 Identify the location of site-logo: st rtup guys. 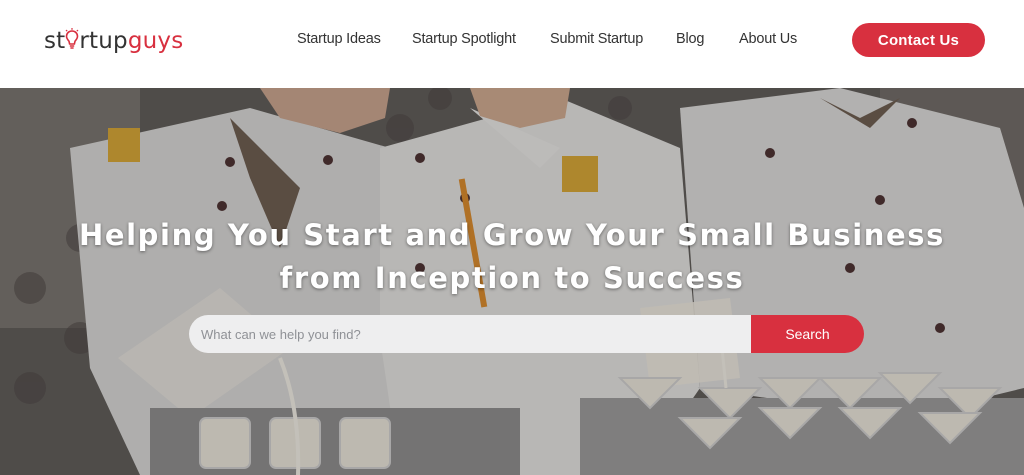
(113, 41).